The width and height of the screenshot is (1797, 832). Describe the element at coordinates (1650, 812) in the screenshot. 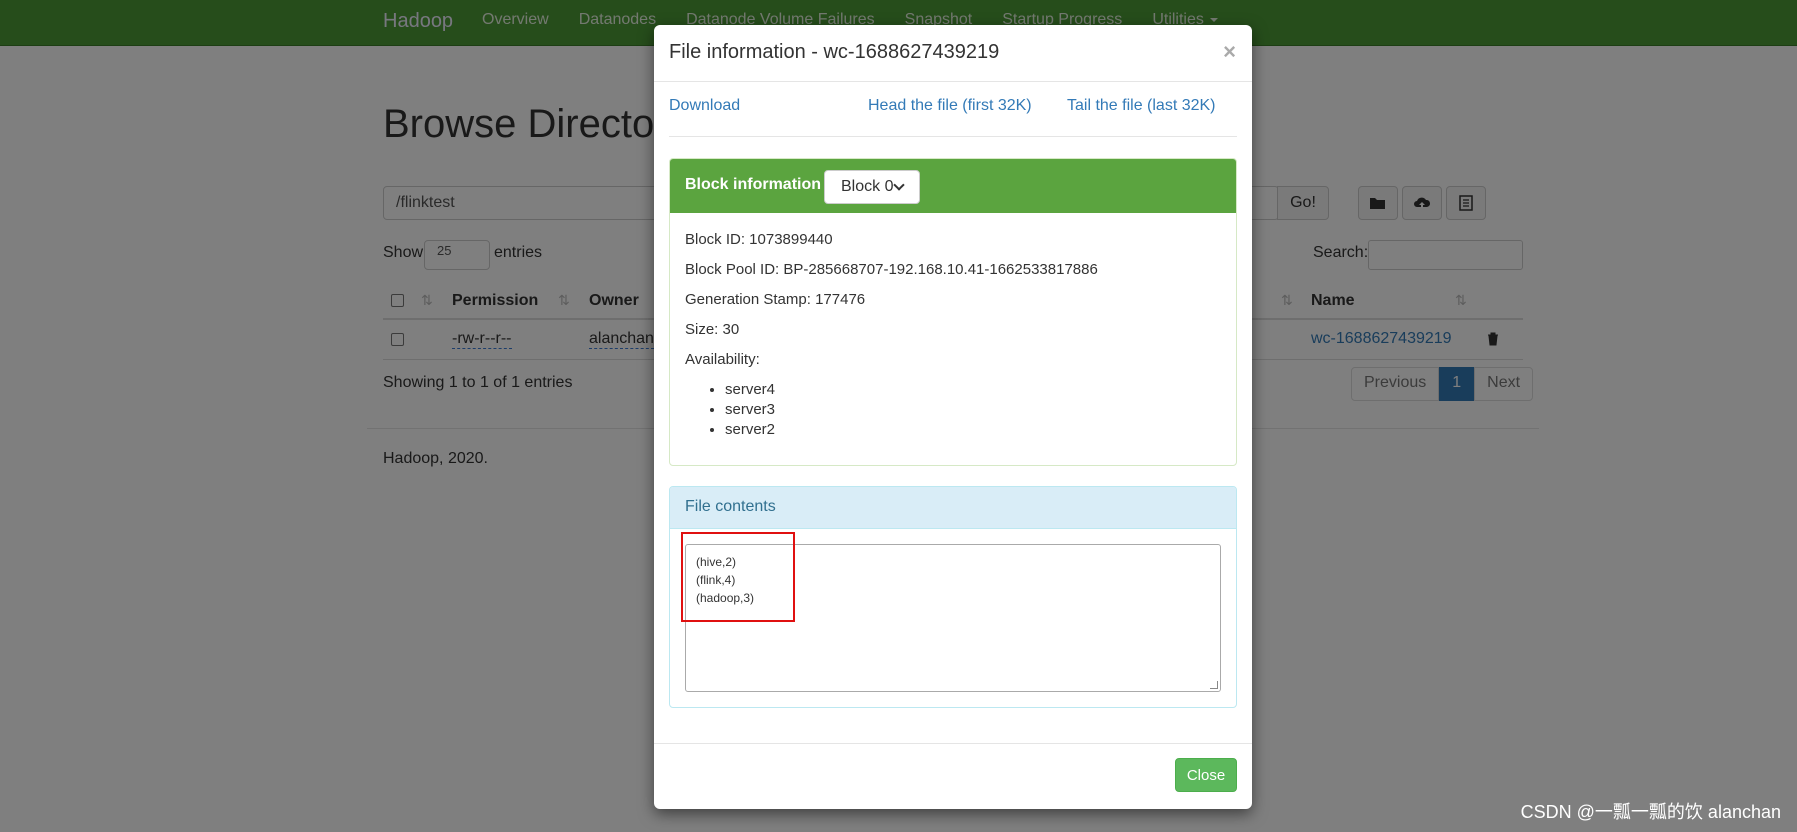

I see `watermark: CSDN @一瓢一瓢的饮 alanchan` at that location.